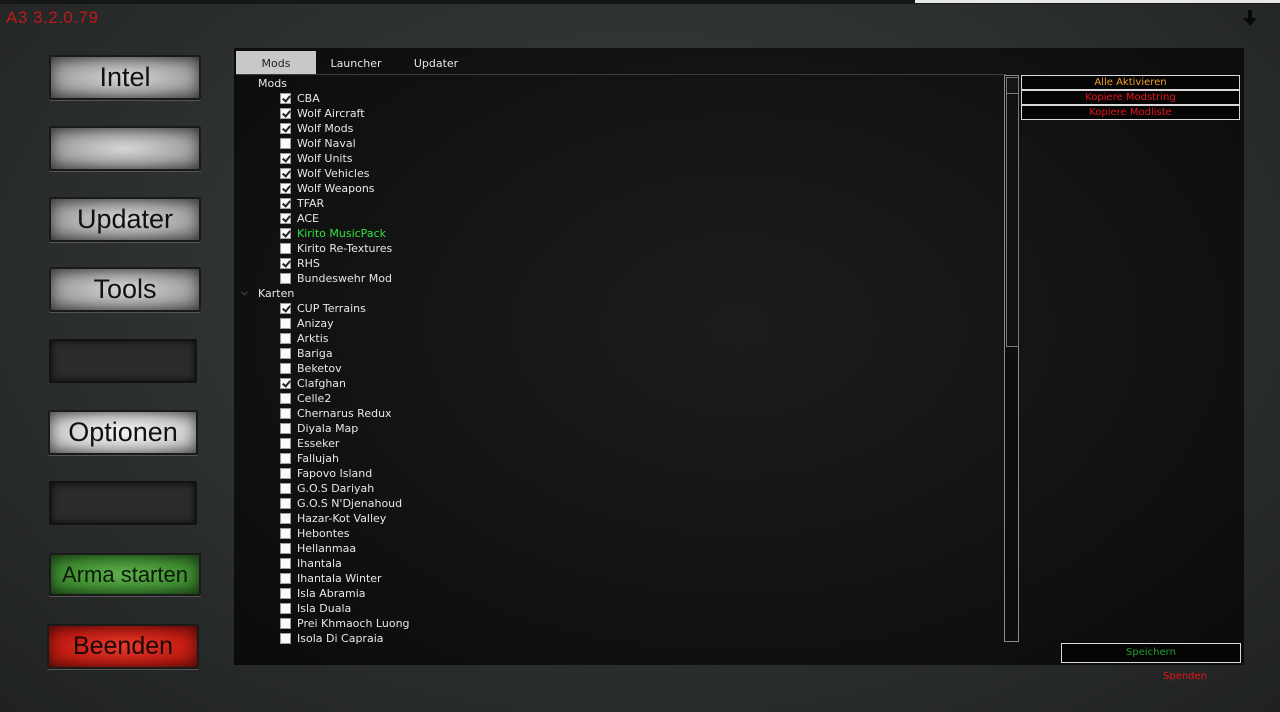 The height and width of the screenshot is (712, 1280). I want to click on tree-item: ACE, so click(299, 218).